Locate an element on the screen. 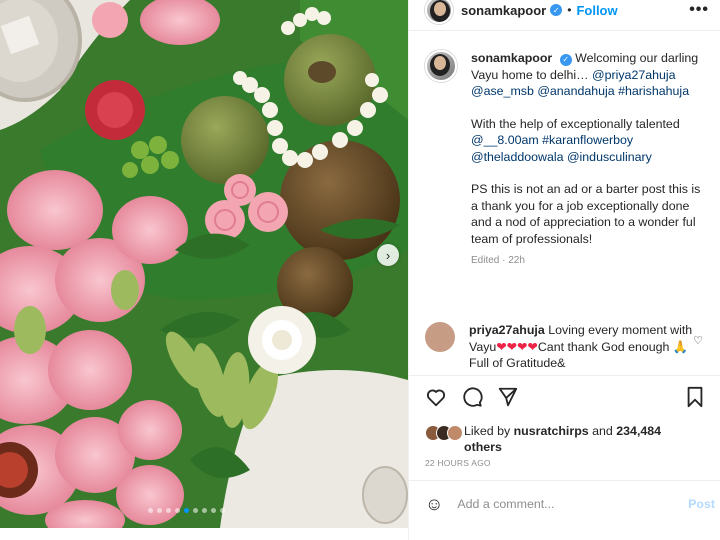 Image resolution: width=720 pixels, height=540 pixels. like-heart-icon is located at coordinates (436, 397).